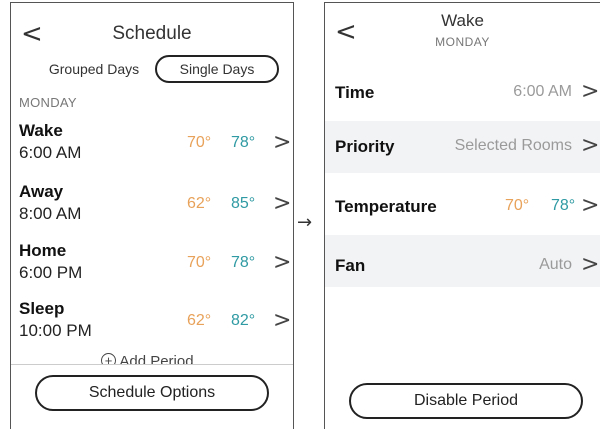 The width and height of the screenshot is (600, 429). I want to click on disable-period-button: Disable Period, so click(466, 401).